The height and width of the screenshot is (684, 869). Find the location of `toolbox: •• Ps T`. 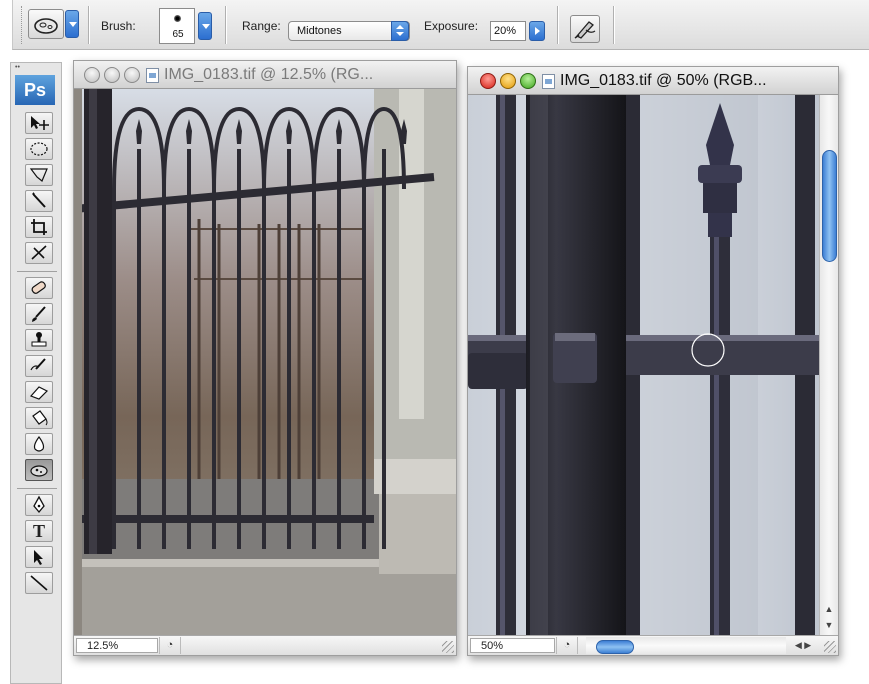

toolbox: •• Ps T is located at coordinates (36, 373).